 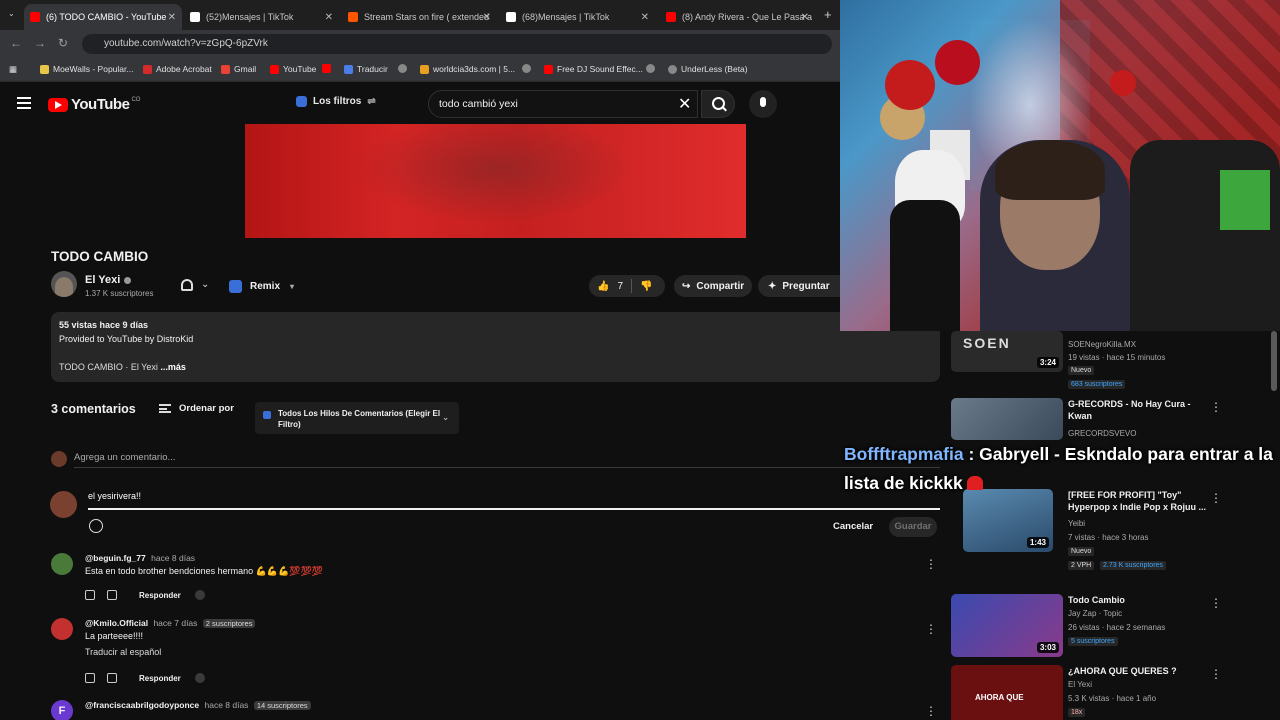 What do you see at coordinates (828, 14) in the screenshot?
I see `new-tab-icon: +` at bounding box center [828, 14].